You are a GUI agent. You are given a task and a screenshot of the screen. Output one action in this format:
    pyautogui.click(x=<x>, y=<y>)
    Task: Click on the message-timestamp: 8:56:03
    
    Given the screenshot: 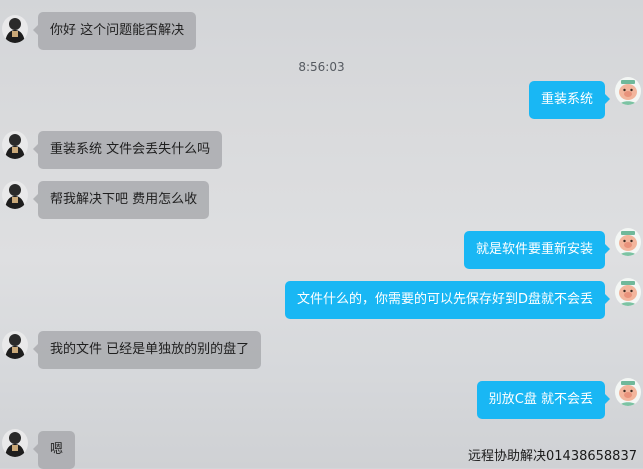 What is the action you would take?
    pyautogui.click(x=321, y=67)
    